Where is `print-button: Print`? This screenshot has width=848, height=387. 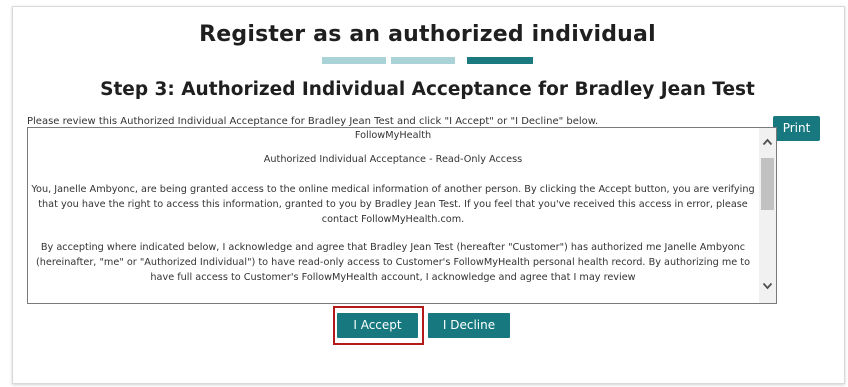
print-button: Print is located at coordinates (796, 128).